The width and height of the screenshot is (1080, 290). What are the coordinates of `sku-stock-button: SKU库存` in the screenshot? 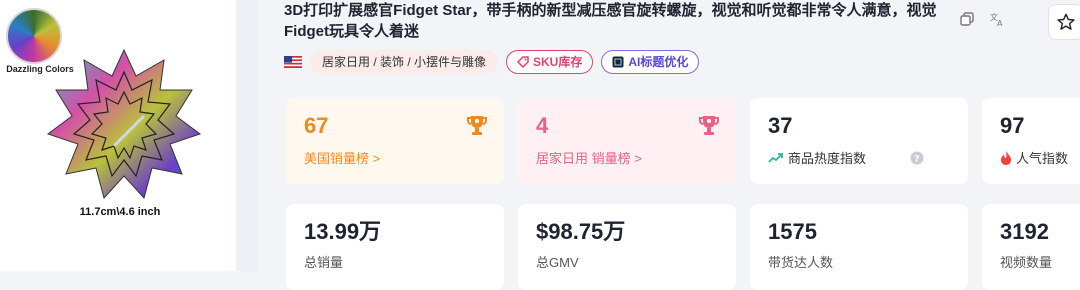 It's located at (550, 62).